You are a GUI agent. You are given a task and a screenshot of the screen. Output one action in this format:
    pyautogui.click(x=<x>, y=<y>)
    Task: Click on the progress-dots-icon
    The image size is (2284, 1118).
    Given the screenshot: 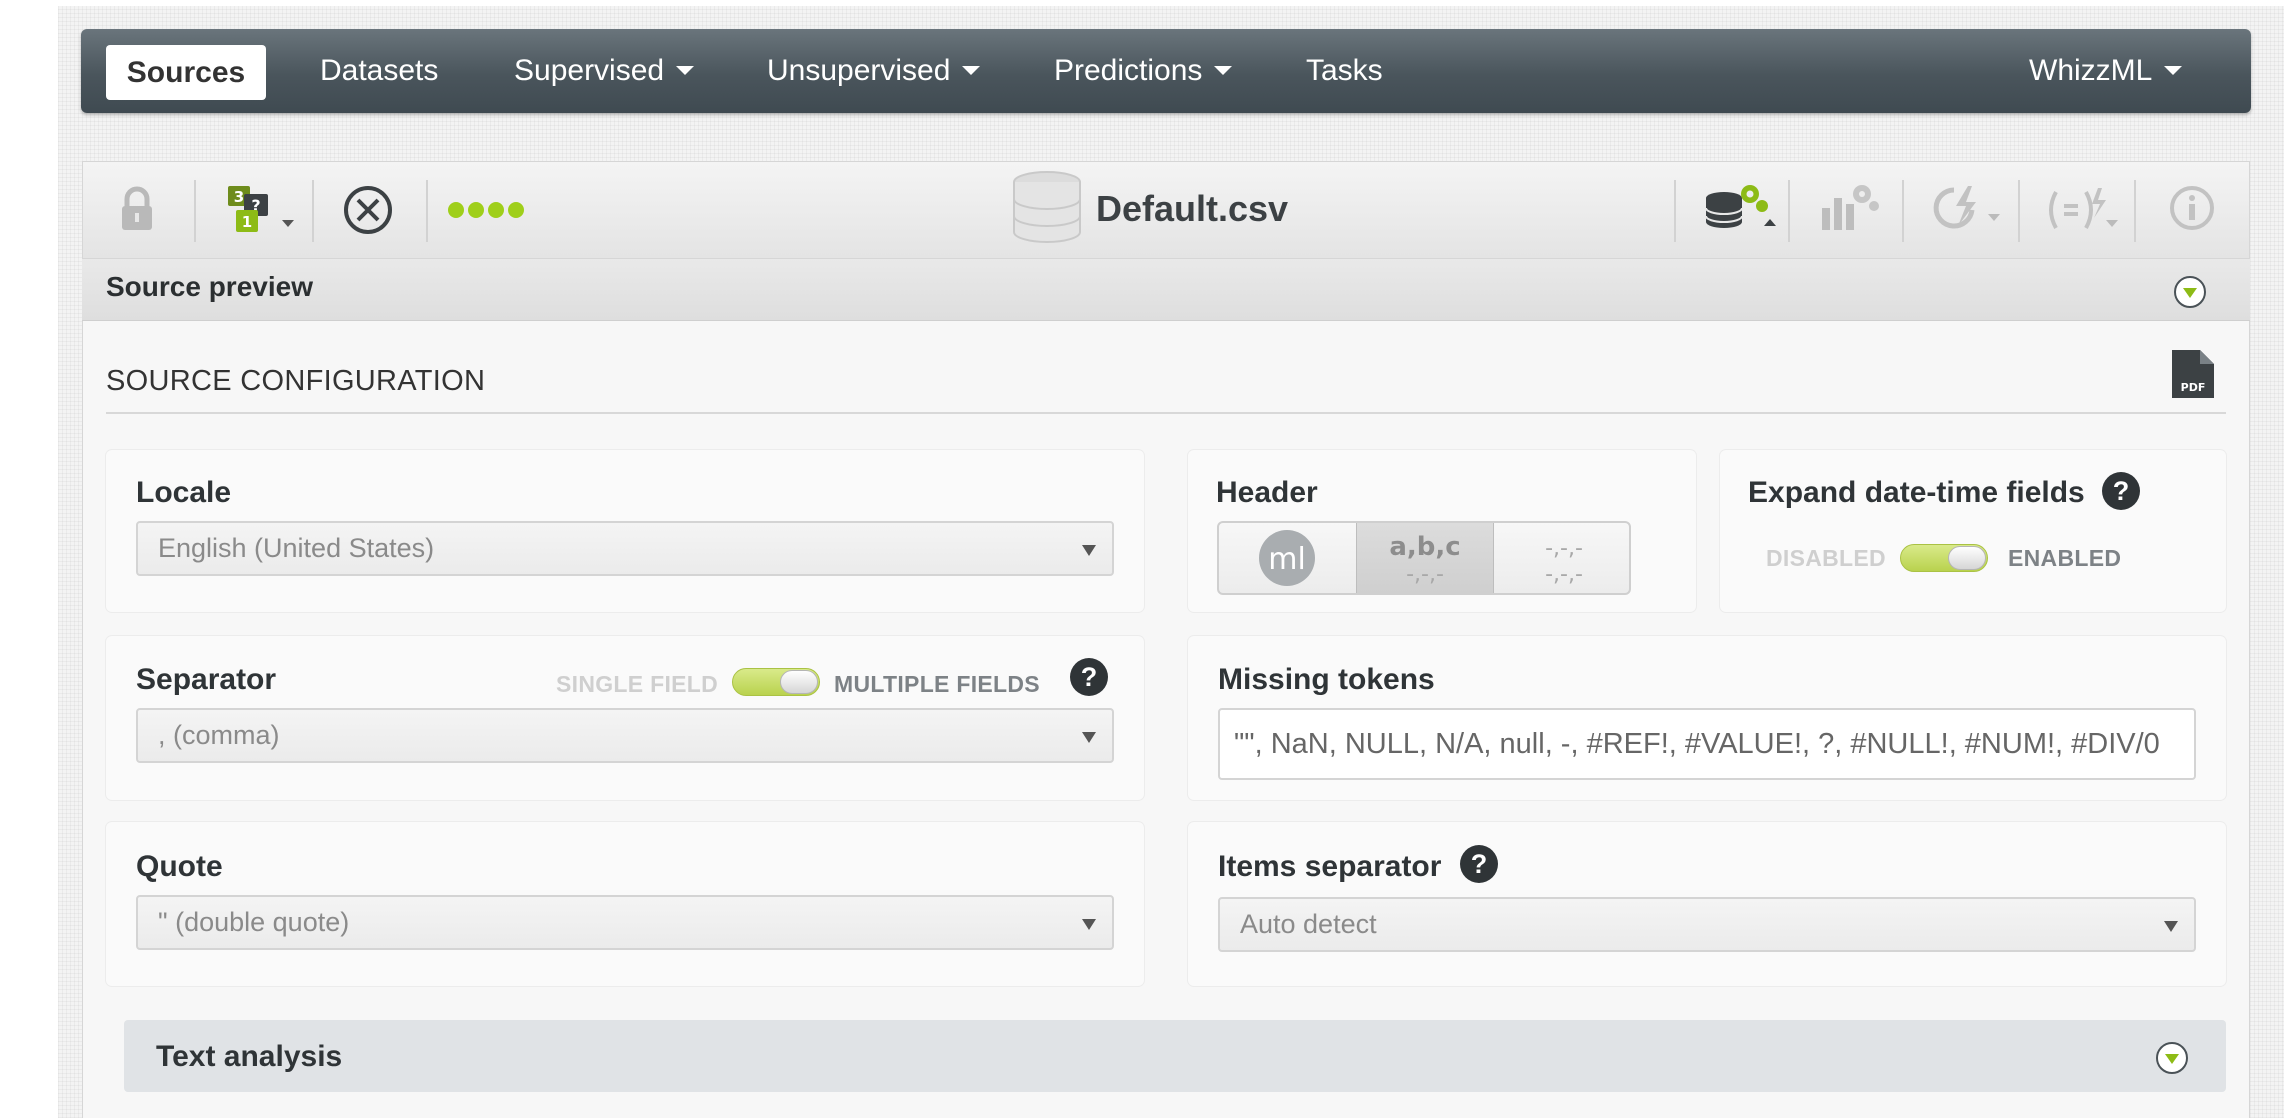 What is the action you would take?
    pyautogui.click(x=486, y=210)
    